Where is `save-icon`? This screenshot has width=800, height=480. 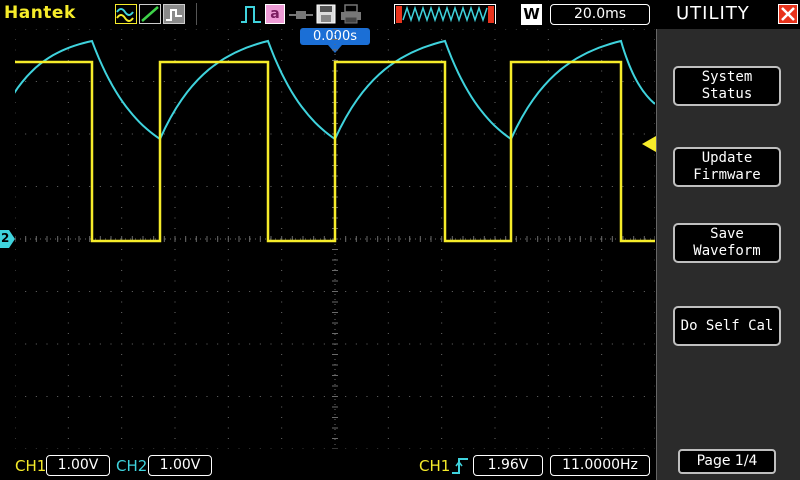
save-icon is located at coordinates (326, 14).